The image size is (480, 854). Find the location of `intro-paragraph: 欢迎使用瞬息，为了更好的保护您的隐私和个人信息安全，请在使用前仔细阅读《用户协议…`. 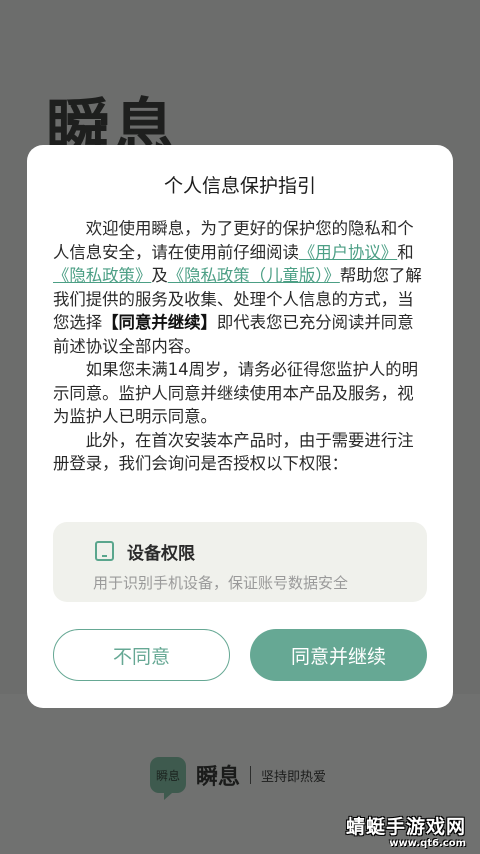

intro-paragraph: 欢迎使用瞬息，为了更好的保护您的隐私和个人信息安全，请在使用前仔细阅读《用户协议… is located at coordinates (241, 287).